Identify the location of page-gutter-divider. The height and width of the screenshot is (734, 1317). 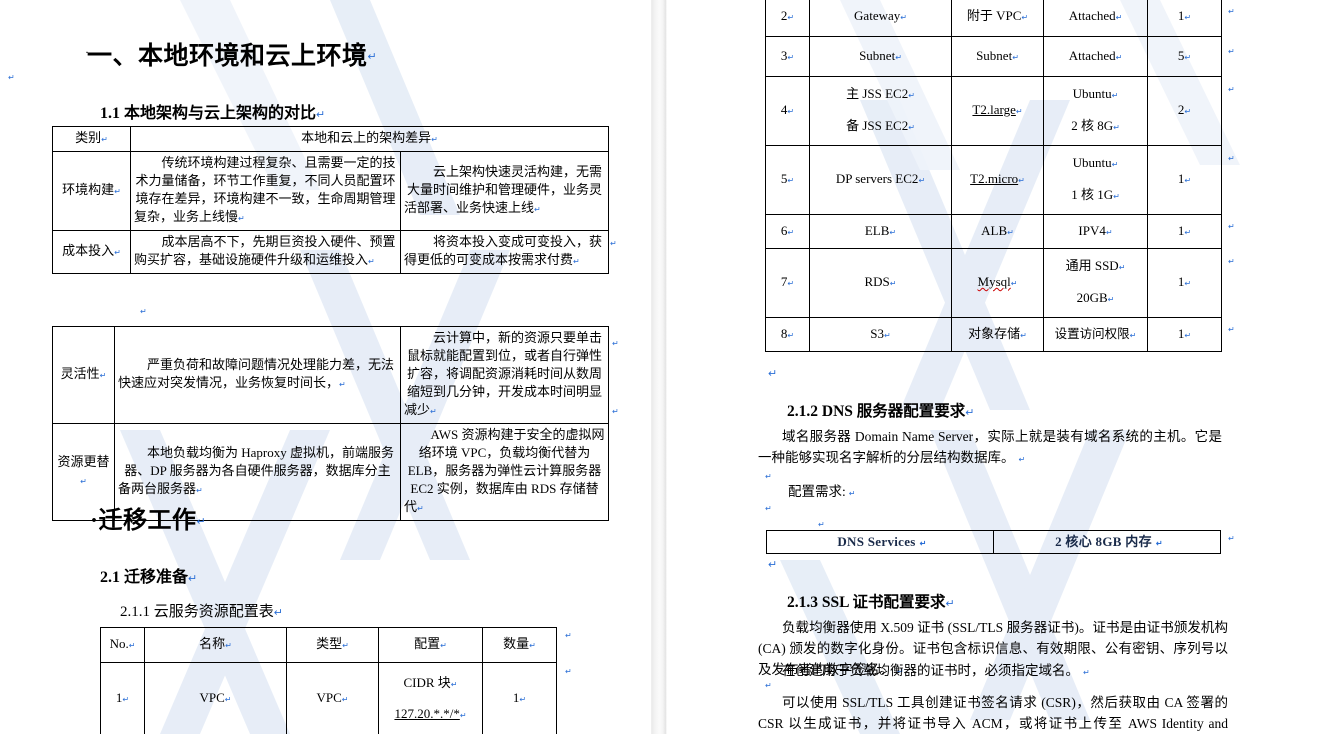
(659, 367).